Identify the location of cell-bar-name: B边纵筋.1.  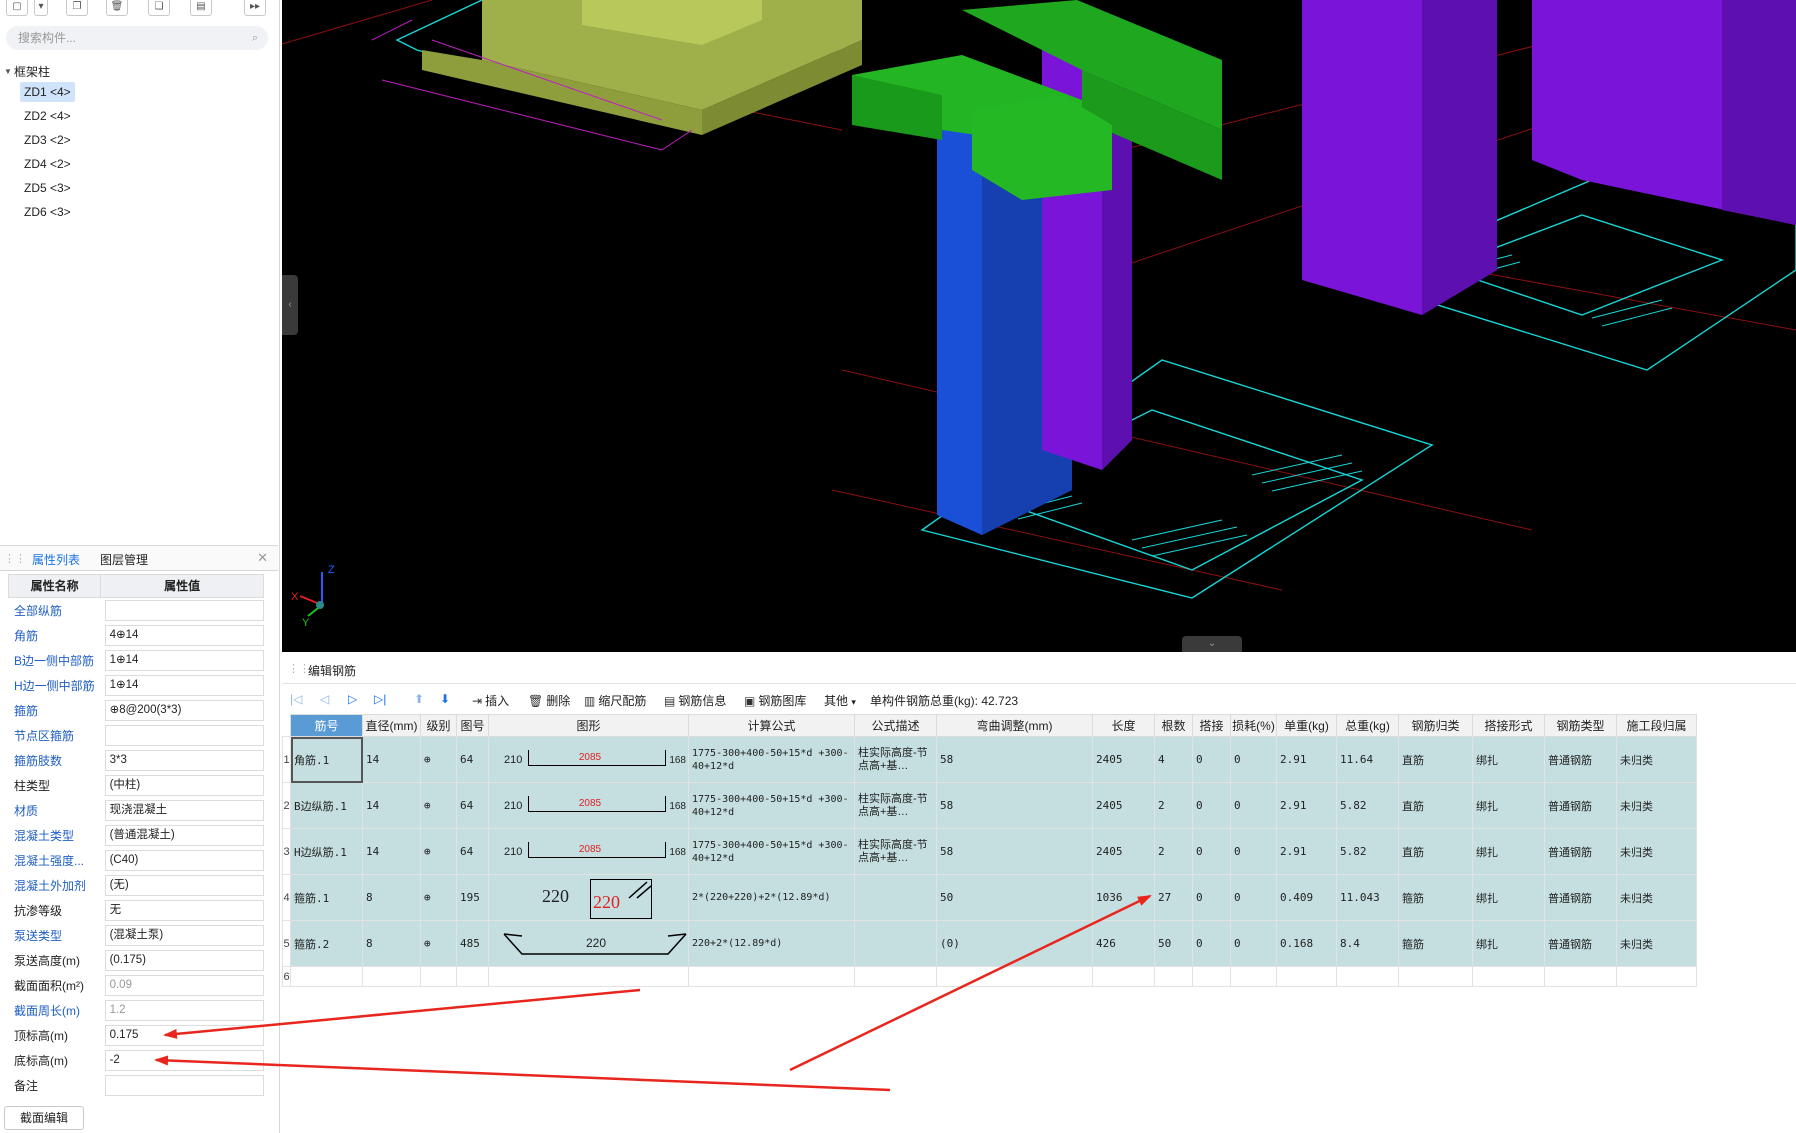
(326, 805).